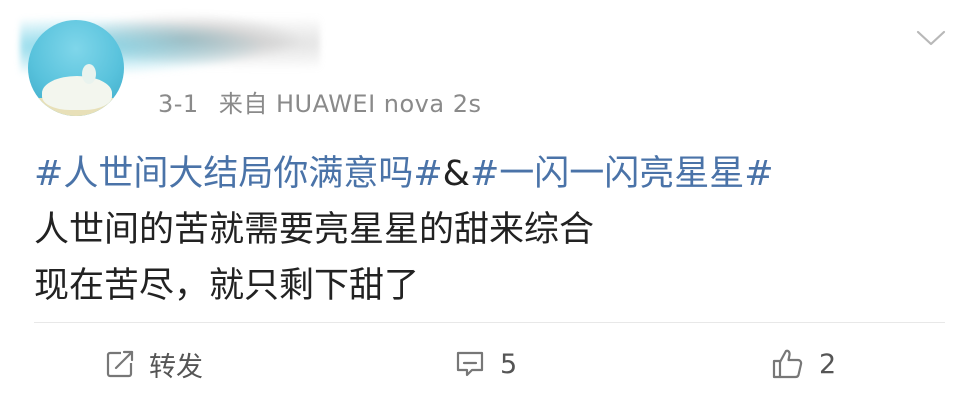 The image size is (979, 405). Describe the element at coordinates (314, 230) in the screenshot. I see `post-line-2: 人世间的苦就需要亮星星的甜来综合` at that location.